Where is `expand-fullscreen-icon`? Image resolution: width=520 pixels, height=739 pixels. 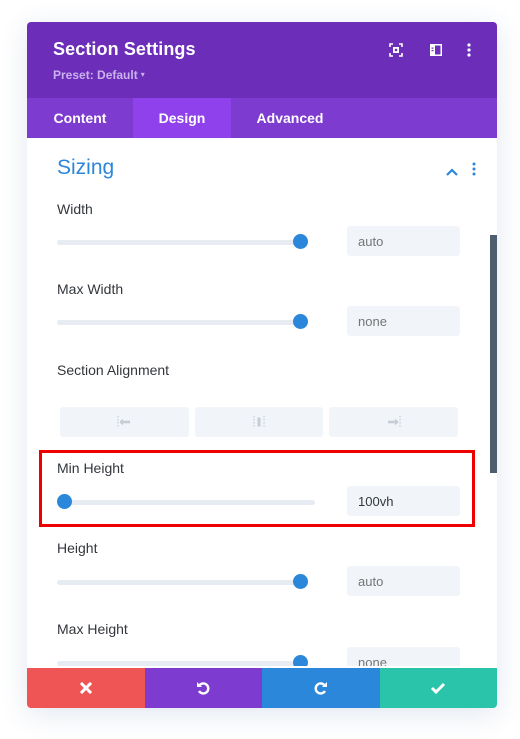
expand-fullscreen-icon is located at coordinates (396, 50).